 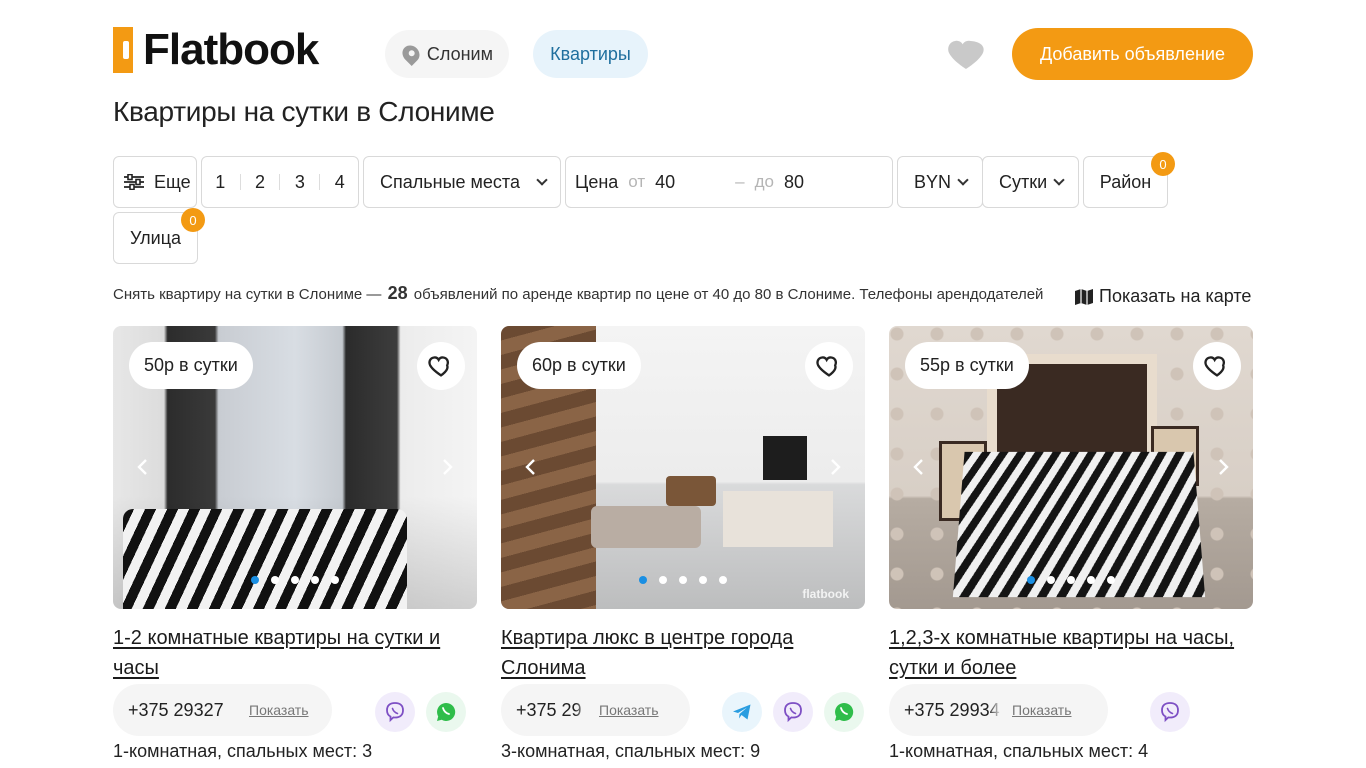 I want to click on category-selector: Квартиры, so click(x=590, y=54).